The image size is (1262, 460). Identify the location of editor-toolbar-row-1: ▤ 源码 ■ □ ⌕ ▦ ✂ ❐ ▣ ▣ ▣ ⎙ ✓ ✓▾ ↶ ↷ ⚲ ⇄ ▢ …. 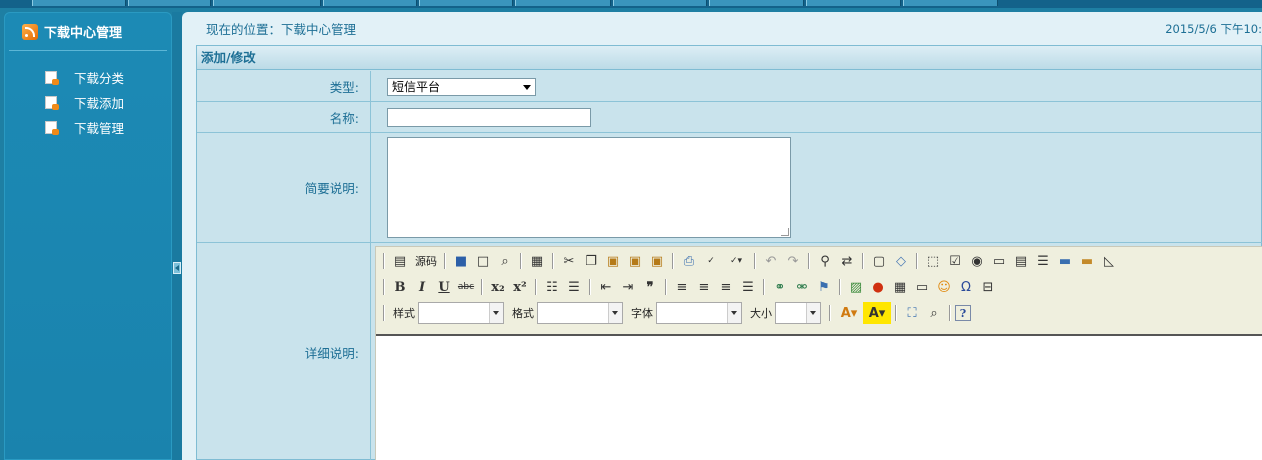
(748, 261).